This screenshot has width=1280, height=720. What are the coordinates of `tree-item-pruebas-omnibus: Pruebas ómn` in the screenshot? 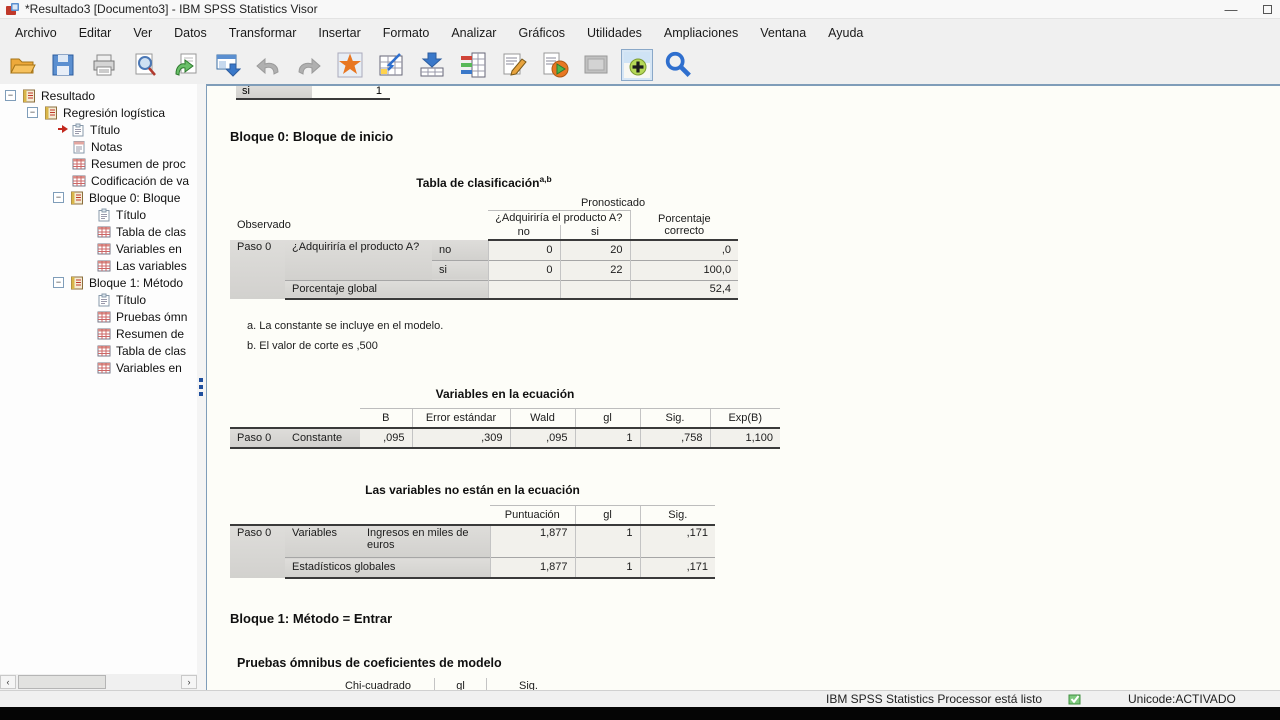 It's located at (98, 316).